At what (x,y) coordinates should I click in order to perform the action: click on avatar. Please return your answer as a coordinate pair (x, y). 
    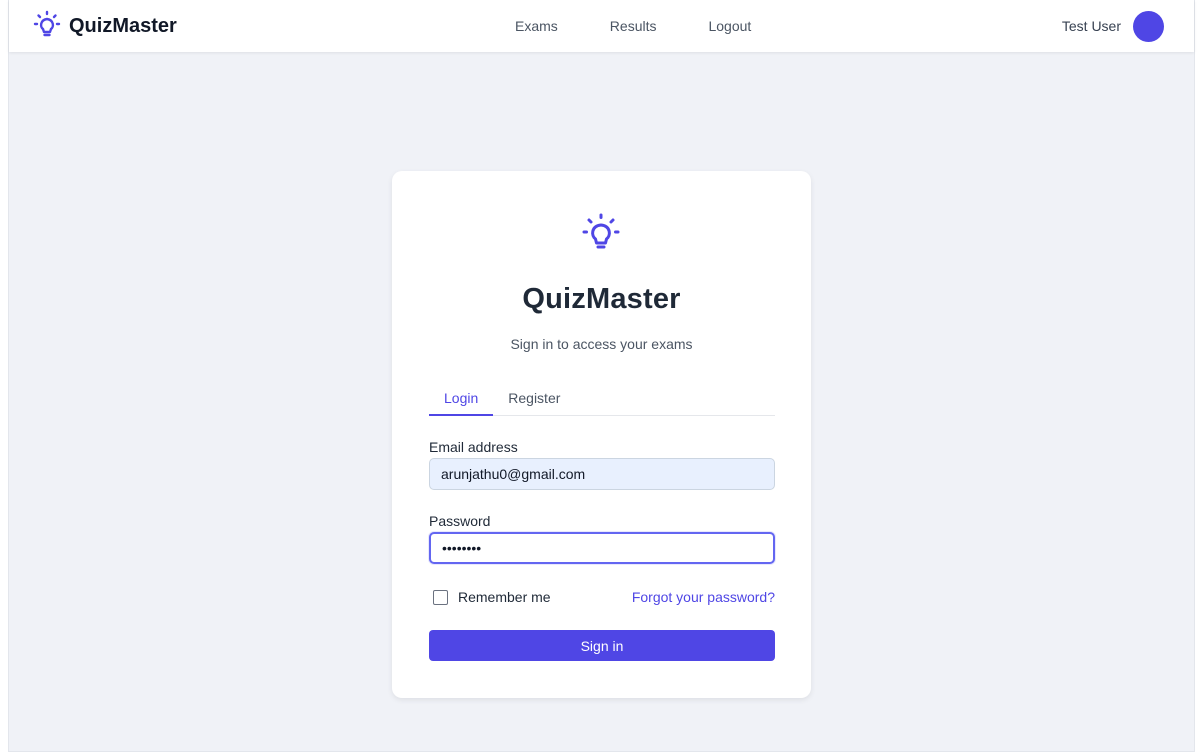
    Looking at the image, I should click on (1148, 26).